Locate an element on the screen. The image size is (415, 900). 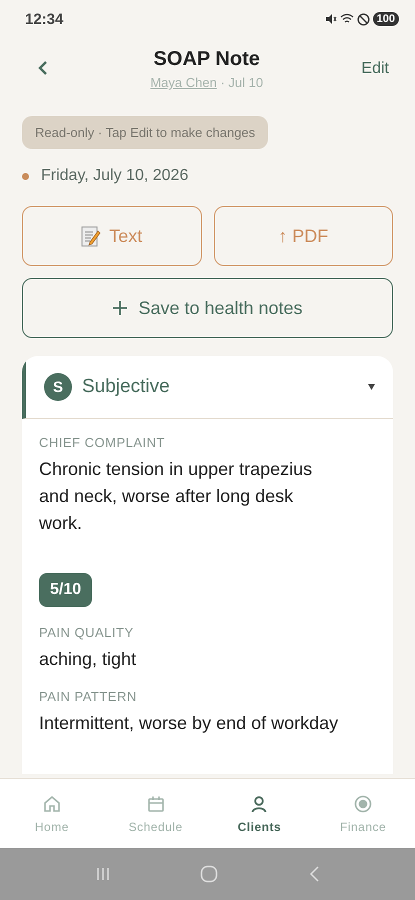
home-button-icon is located at coordinates (209, 874).